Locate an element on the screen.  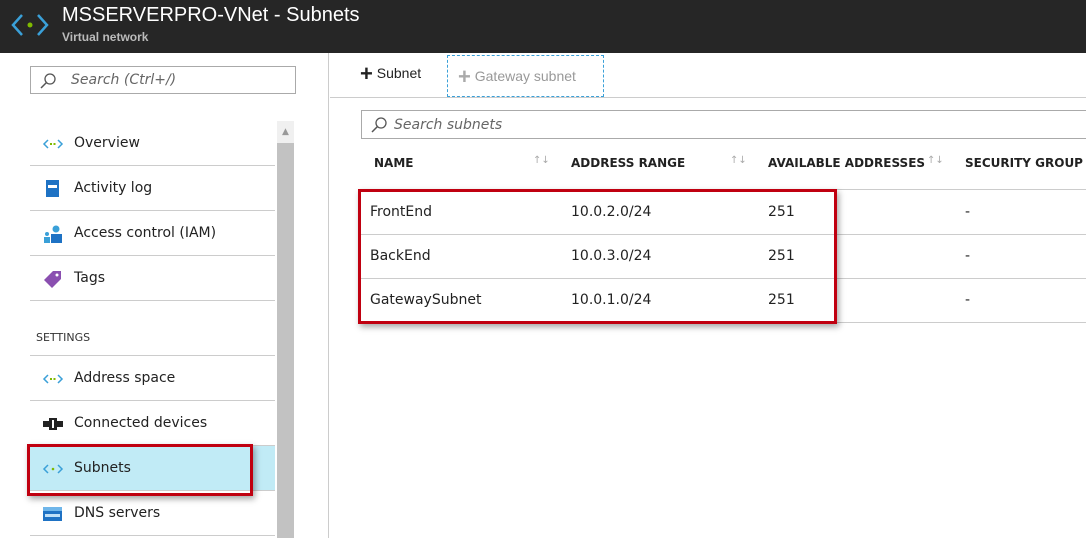
search-subnets-input: Search subnets is located at coordinates (723, 124).